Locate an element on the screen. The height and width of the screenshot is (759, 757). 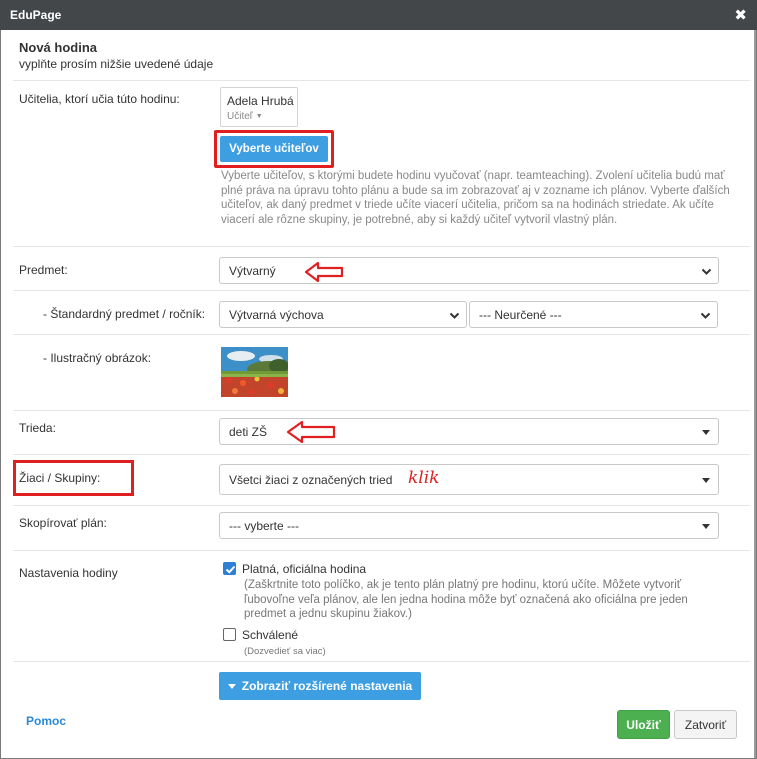
lesson-settings-label: Nastavenia hodiny is located at coordinates (68, 573).